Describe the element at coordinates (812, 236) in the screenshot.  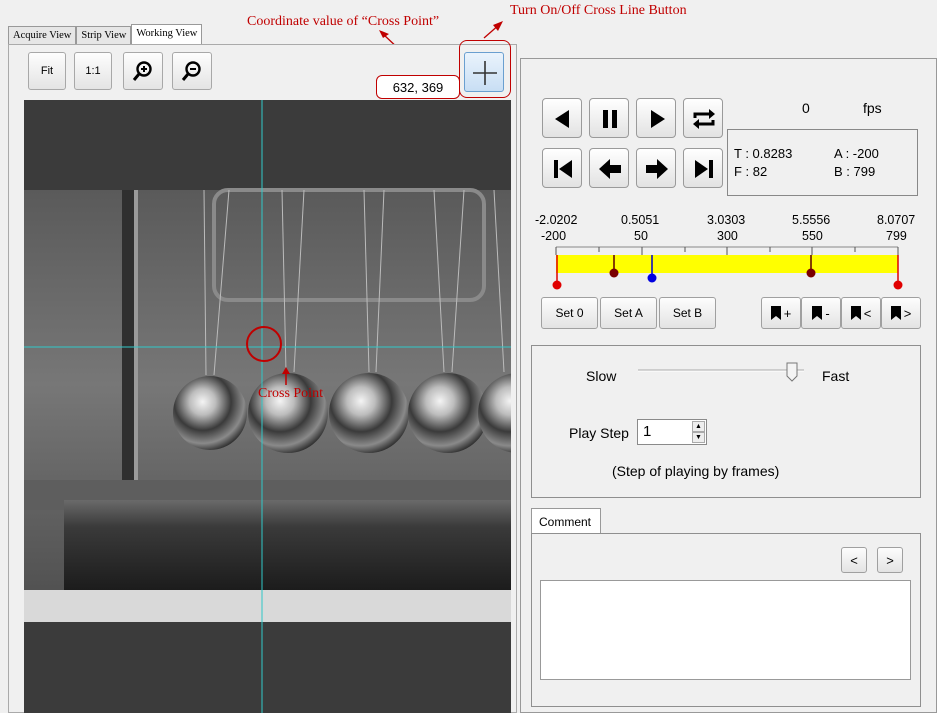
I see `tick-frame-label: 550` at that location.